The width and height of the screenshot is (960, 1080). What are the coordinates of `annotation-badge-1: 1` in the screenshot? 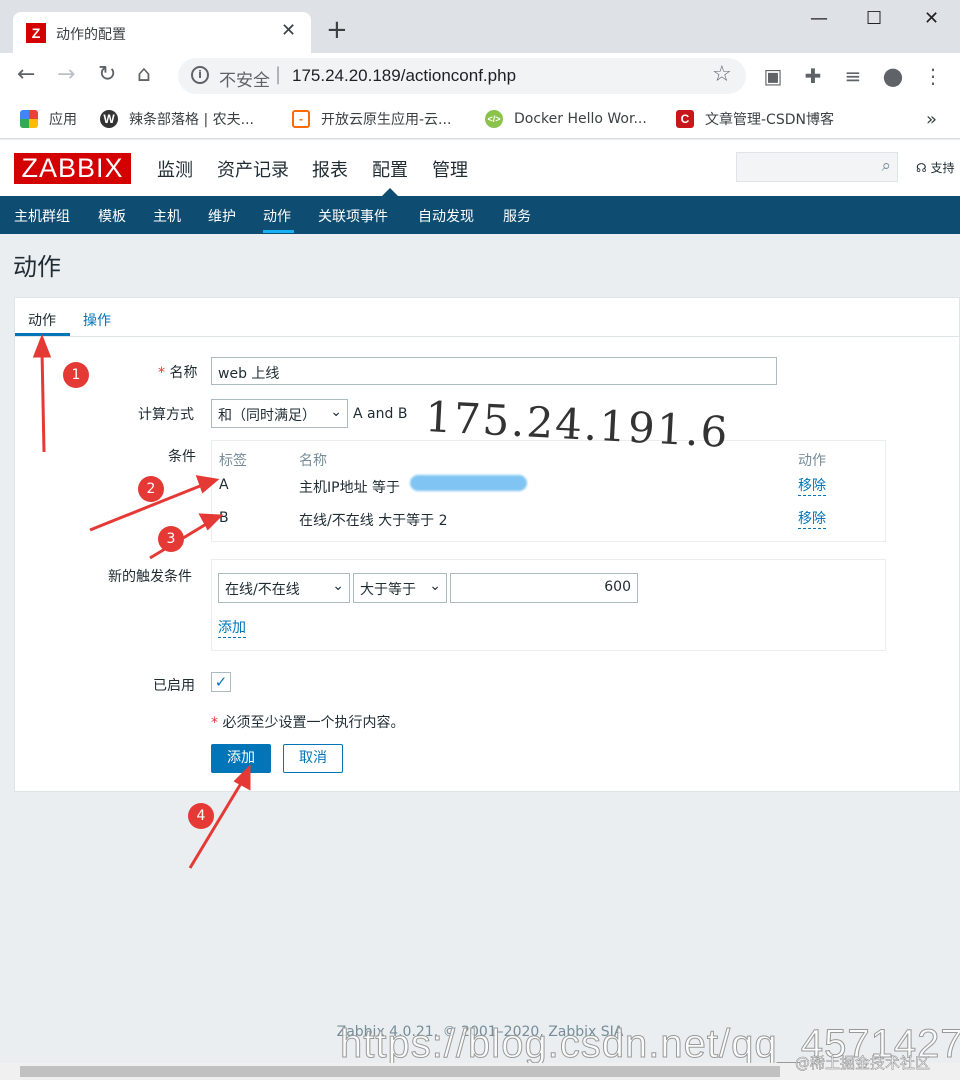 It's located at (76, 375).